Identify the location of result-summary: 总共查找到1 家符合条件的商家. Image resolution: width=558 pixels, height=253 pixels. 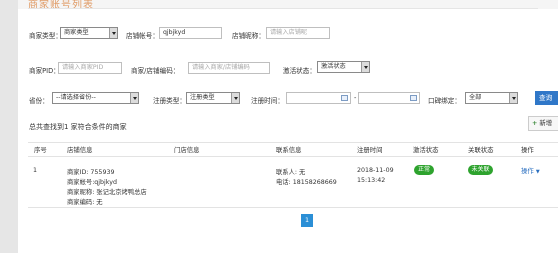
(78, 127).